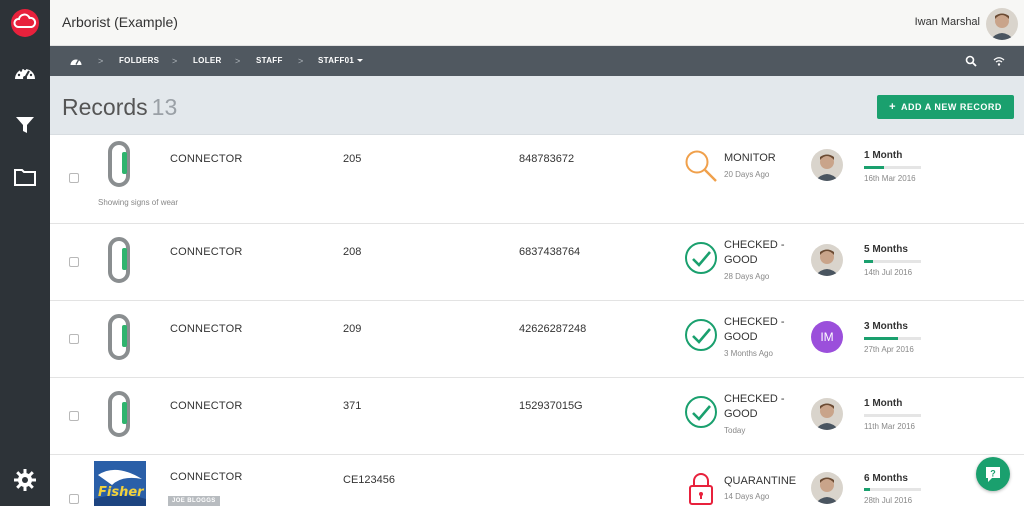  What do you see at coordinates (352, 252) in the screenshot?
I see `record-code: 208` at bounding box center [352, 252].